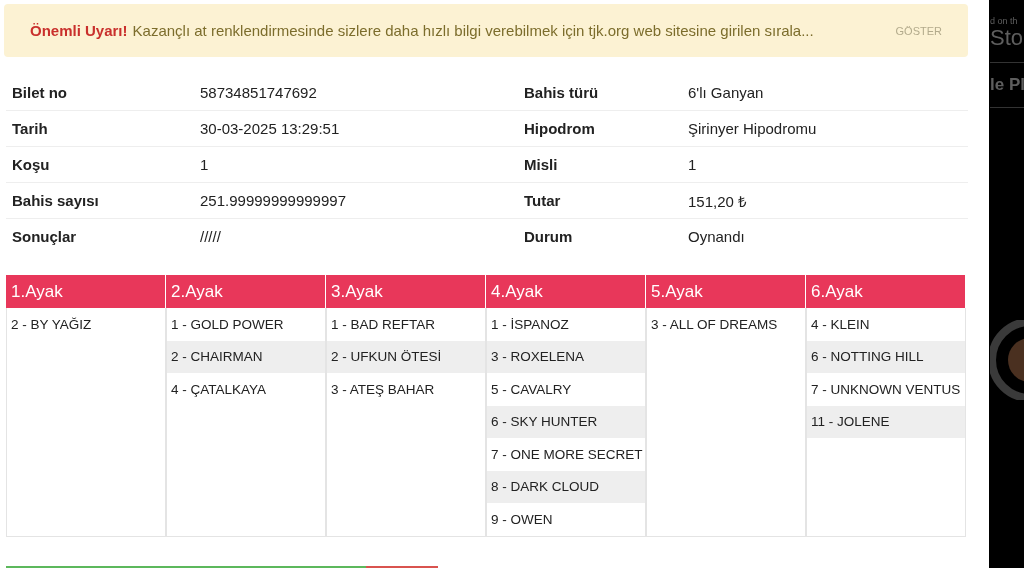 The width and height of the screenshot is (1024, 568). What do you see at coordinates (542, 200) in the screenshot?
I see `field-label: Tutar` at bounding box center [542, 200].